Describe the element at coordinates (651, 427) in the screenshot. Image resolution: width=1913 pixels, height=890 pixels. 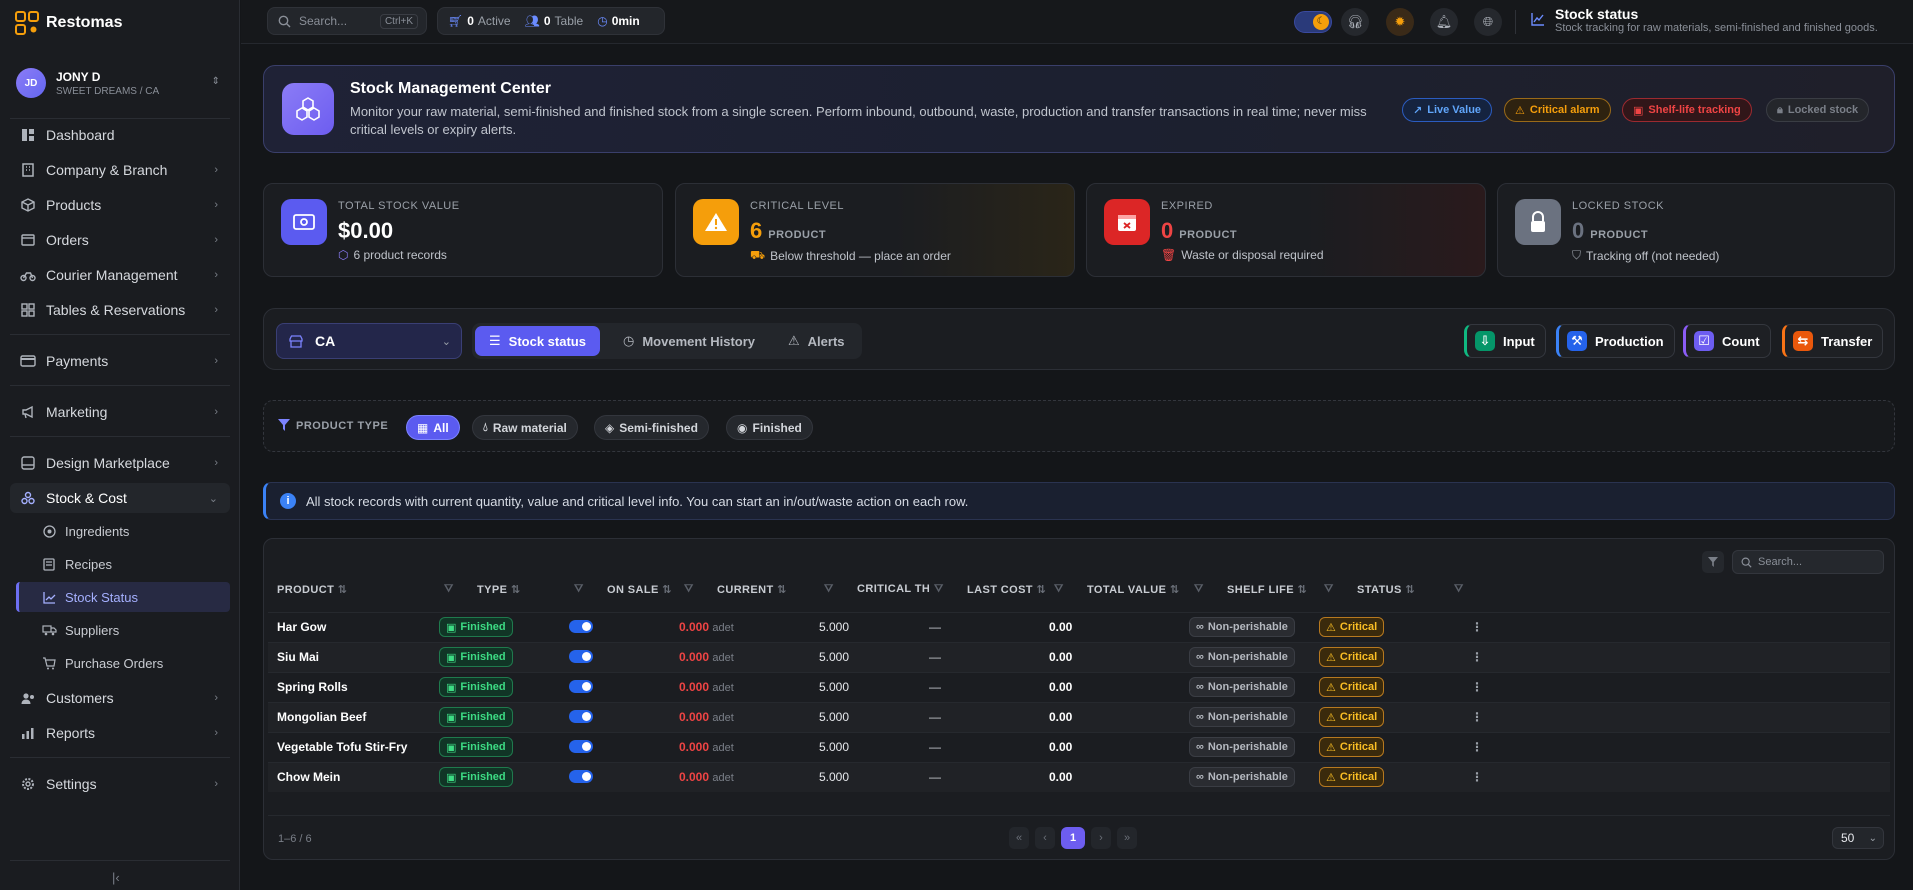
I see `chip-semi-finished: ◈ Semi-finished` at that location.